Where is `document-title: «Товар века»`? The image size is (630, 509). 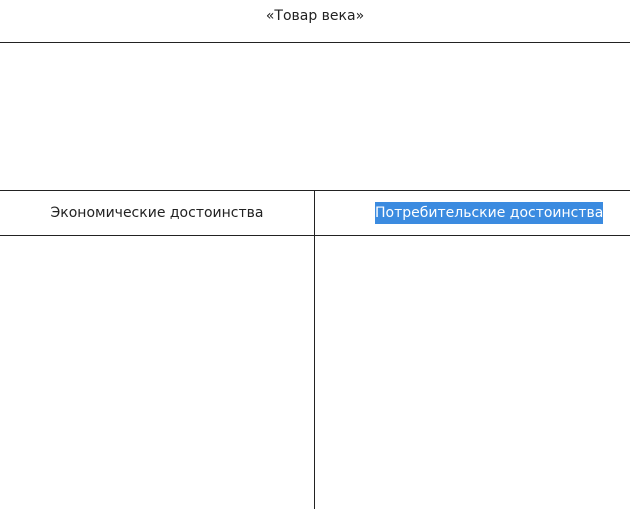 document-title: «Товар века» is located at coordinates (315, 16).